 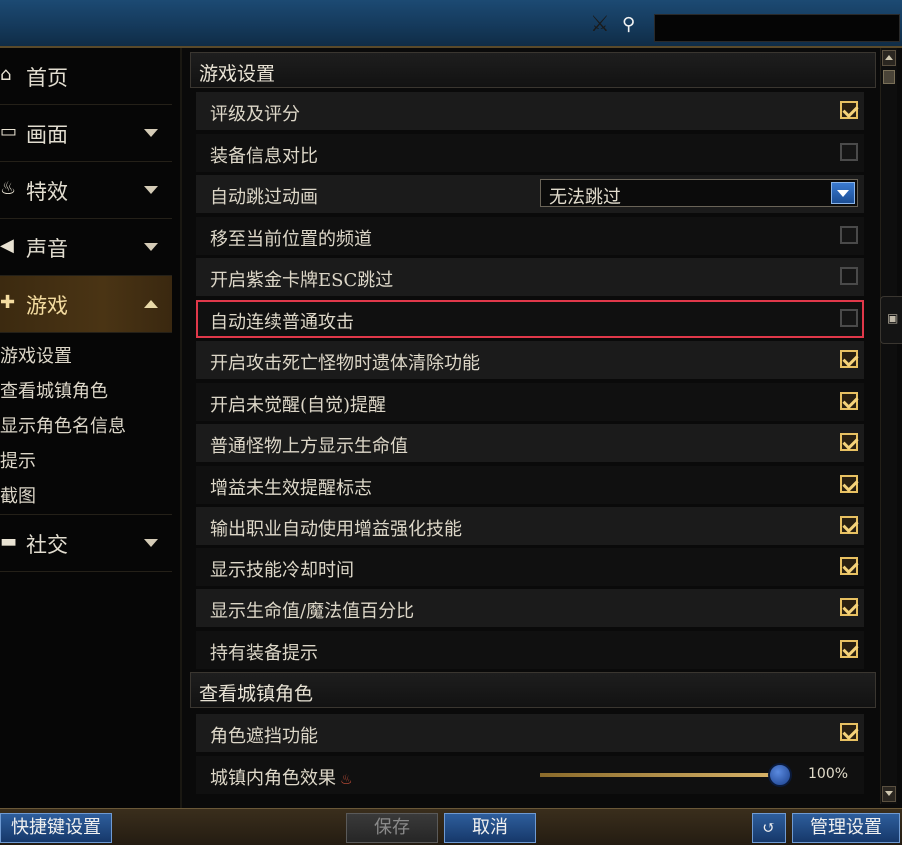 What do you see at coordinates (889, 77) in the screenshot?
I see `scroll-thumb` at bounding box center [889, 77].